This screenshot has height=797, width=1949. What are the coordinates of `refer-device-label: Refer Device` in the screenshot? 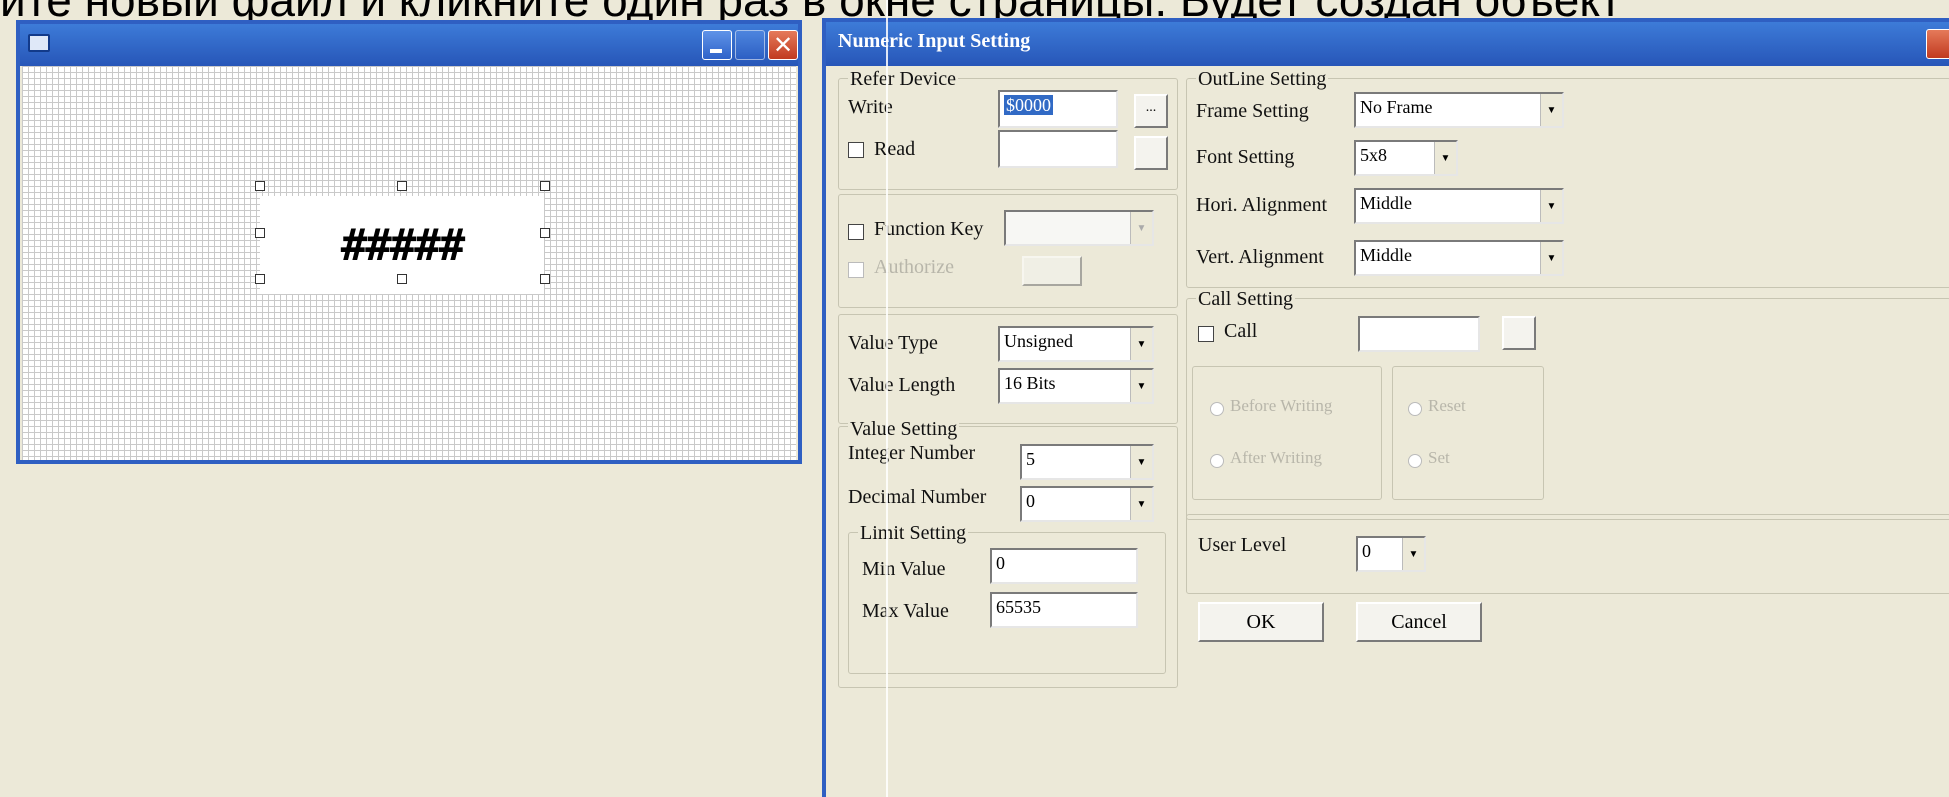 It's located at (903, 79).